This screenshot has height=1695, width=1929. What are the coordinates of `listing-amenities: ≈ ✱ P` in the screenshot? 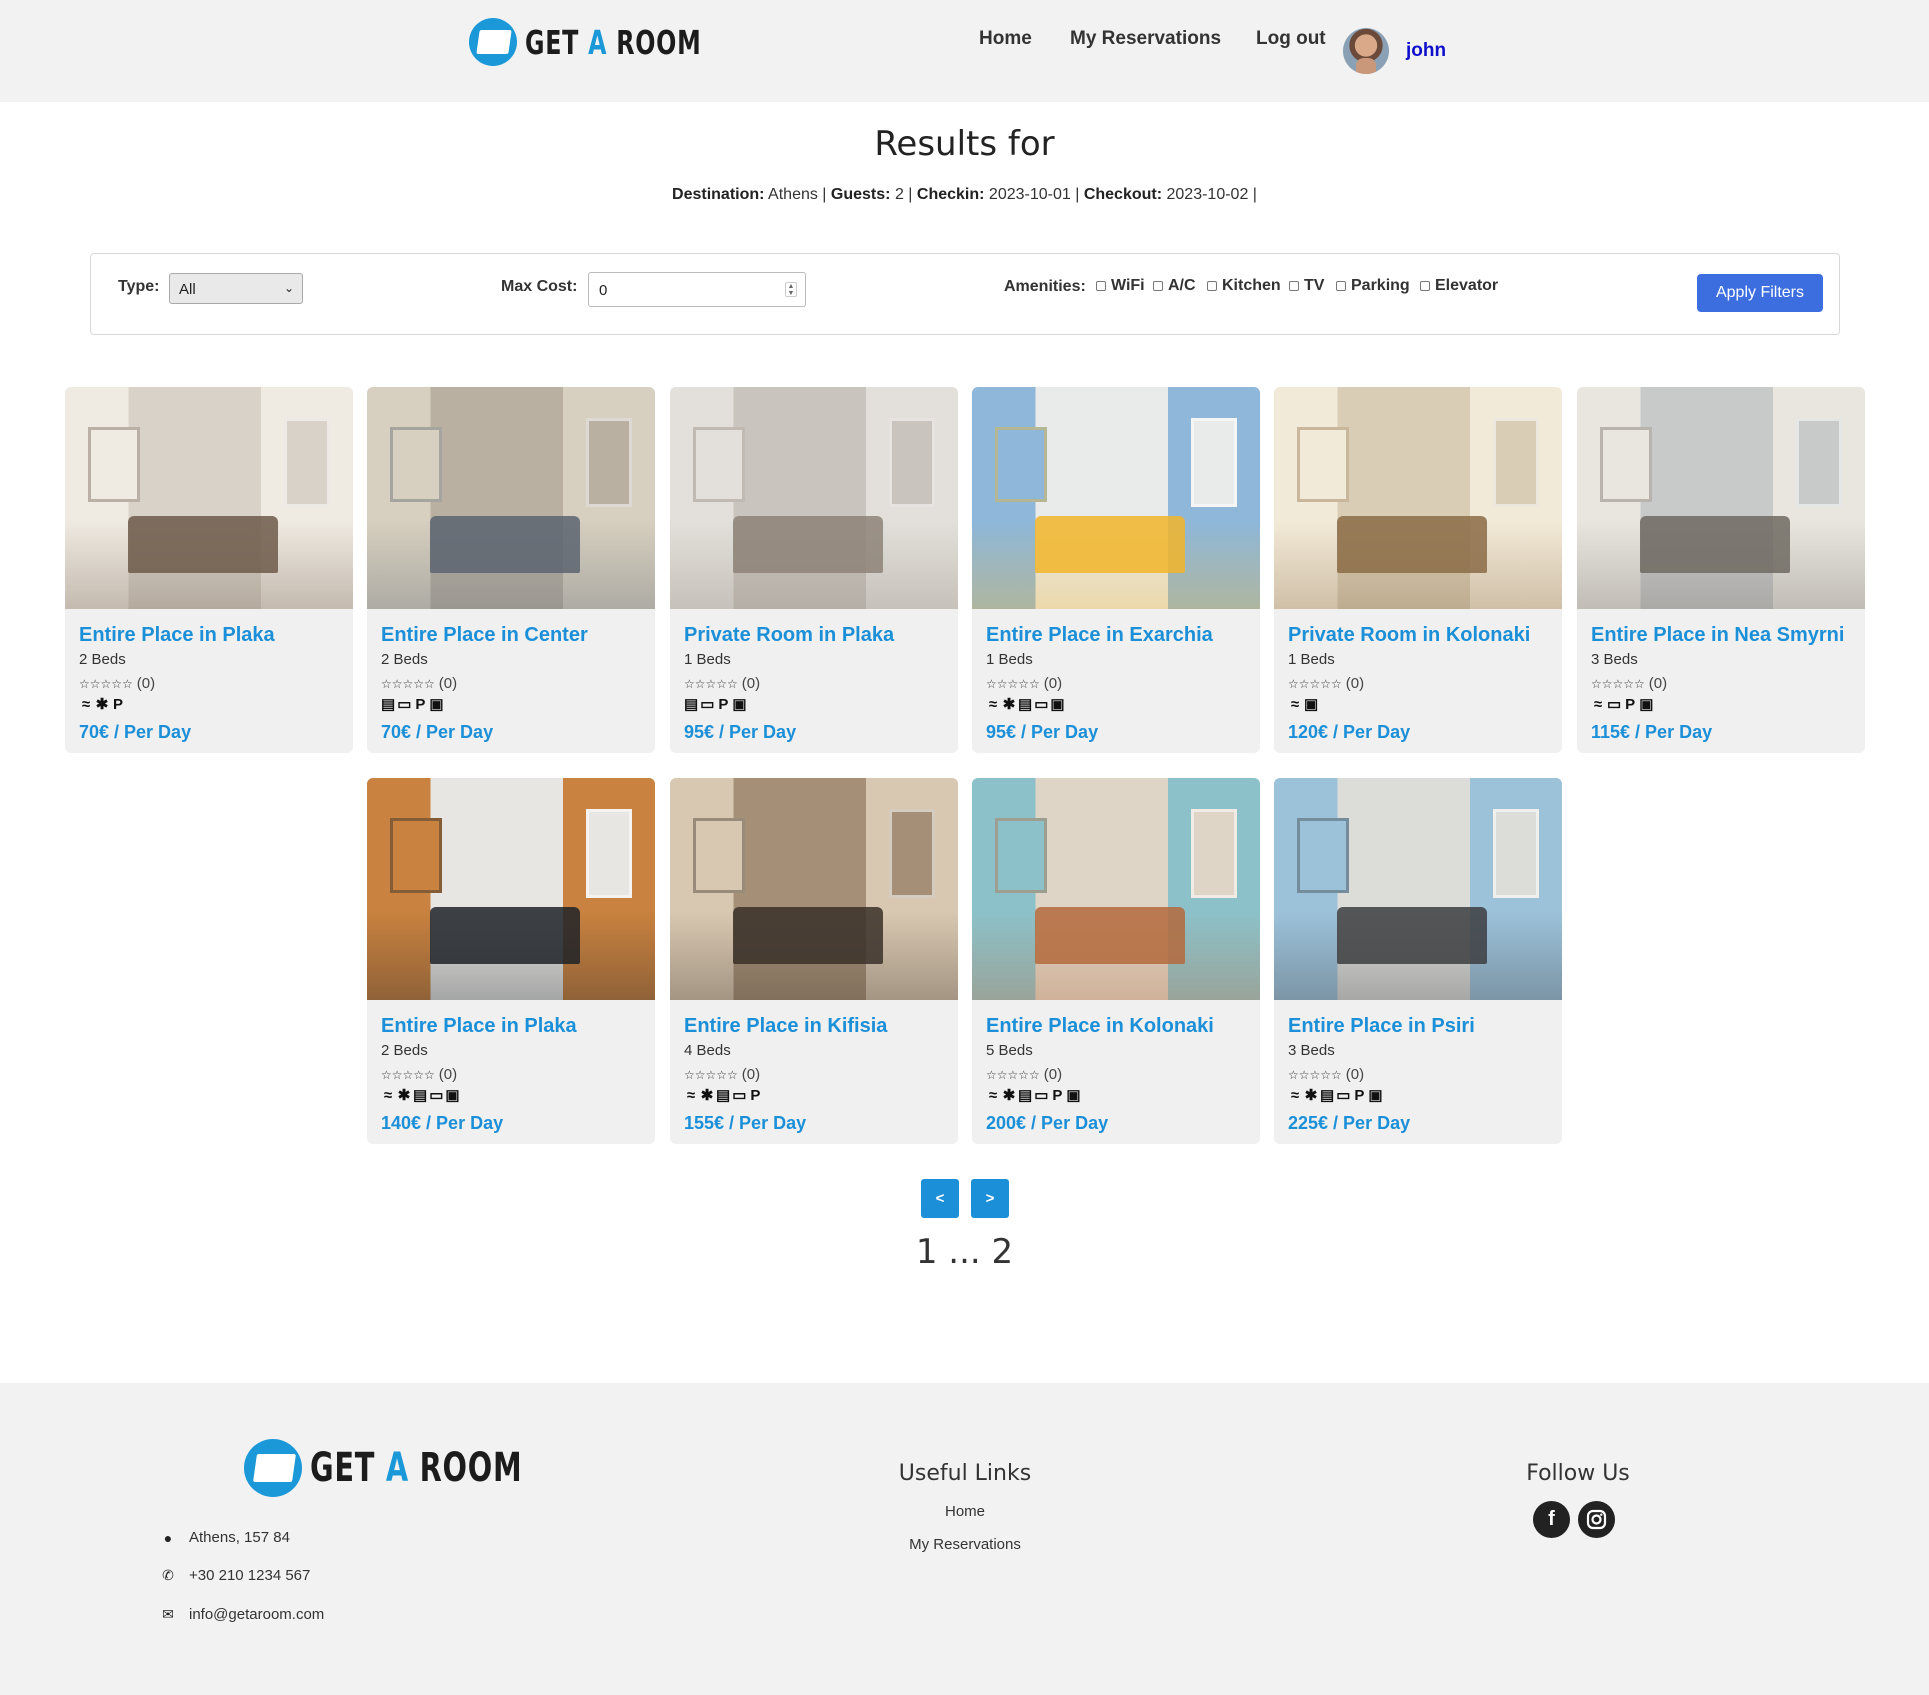 It's located at (102, 704).